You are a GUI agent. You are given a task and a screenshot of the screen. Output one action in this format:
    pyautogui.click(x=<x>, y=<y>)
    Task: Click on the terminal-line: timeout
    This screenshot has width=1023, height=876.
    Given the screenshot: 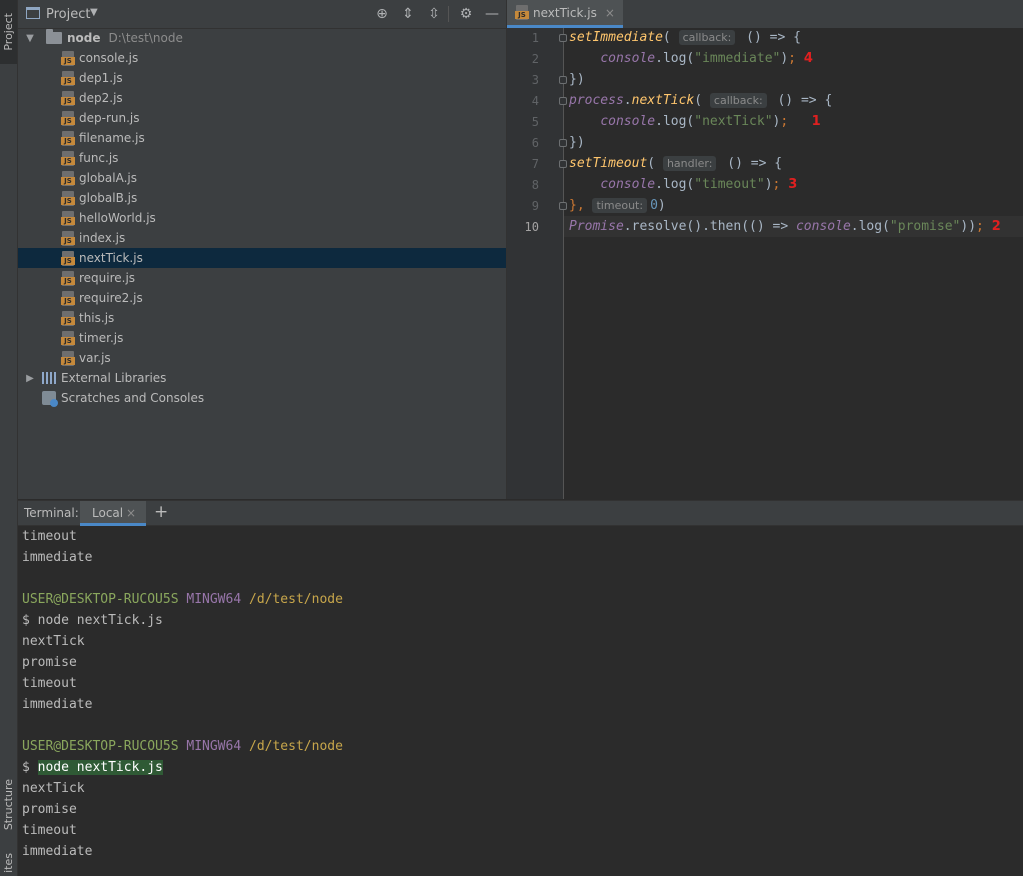 What is the action you would take?
    pyautogui.click(x=49, y=830)
    